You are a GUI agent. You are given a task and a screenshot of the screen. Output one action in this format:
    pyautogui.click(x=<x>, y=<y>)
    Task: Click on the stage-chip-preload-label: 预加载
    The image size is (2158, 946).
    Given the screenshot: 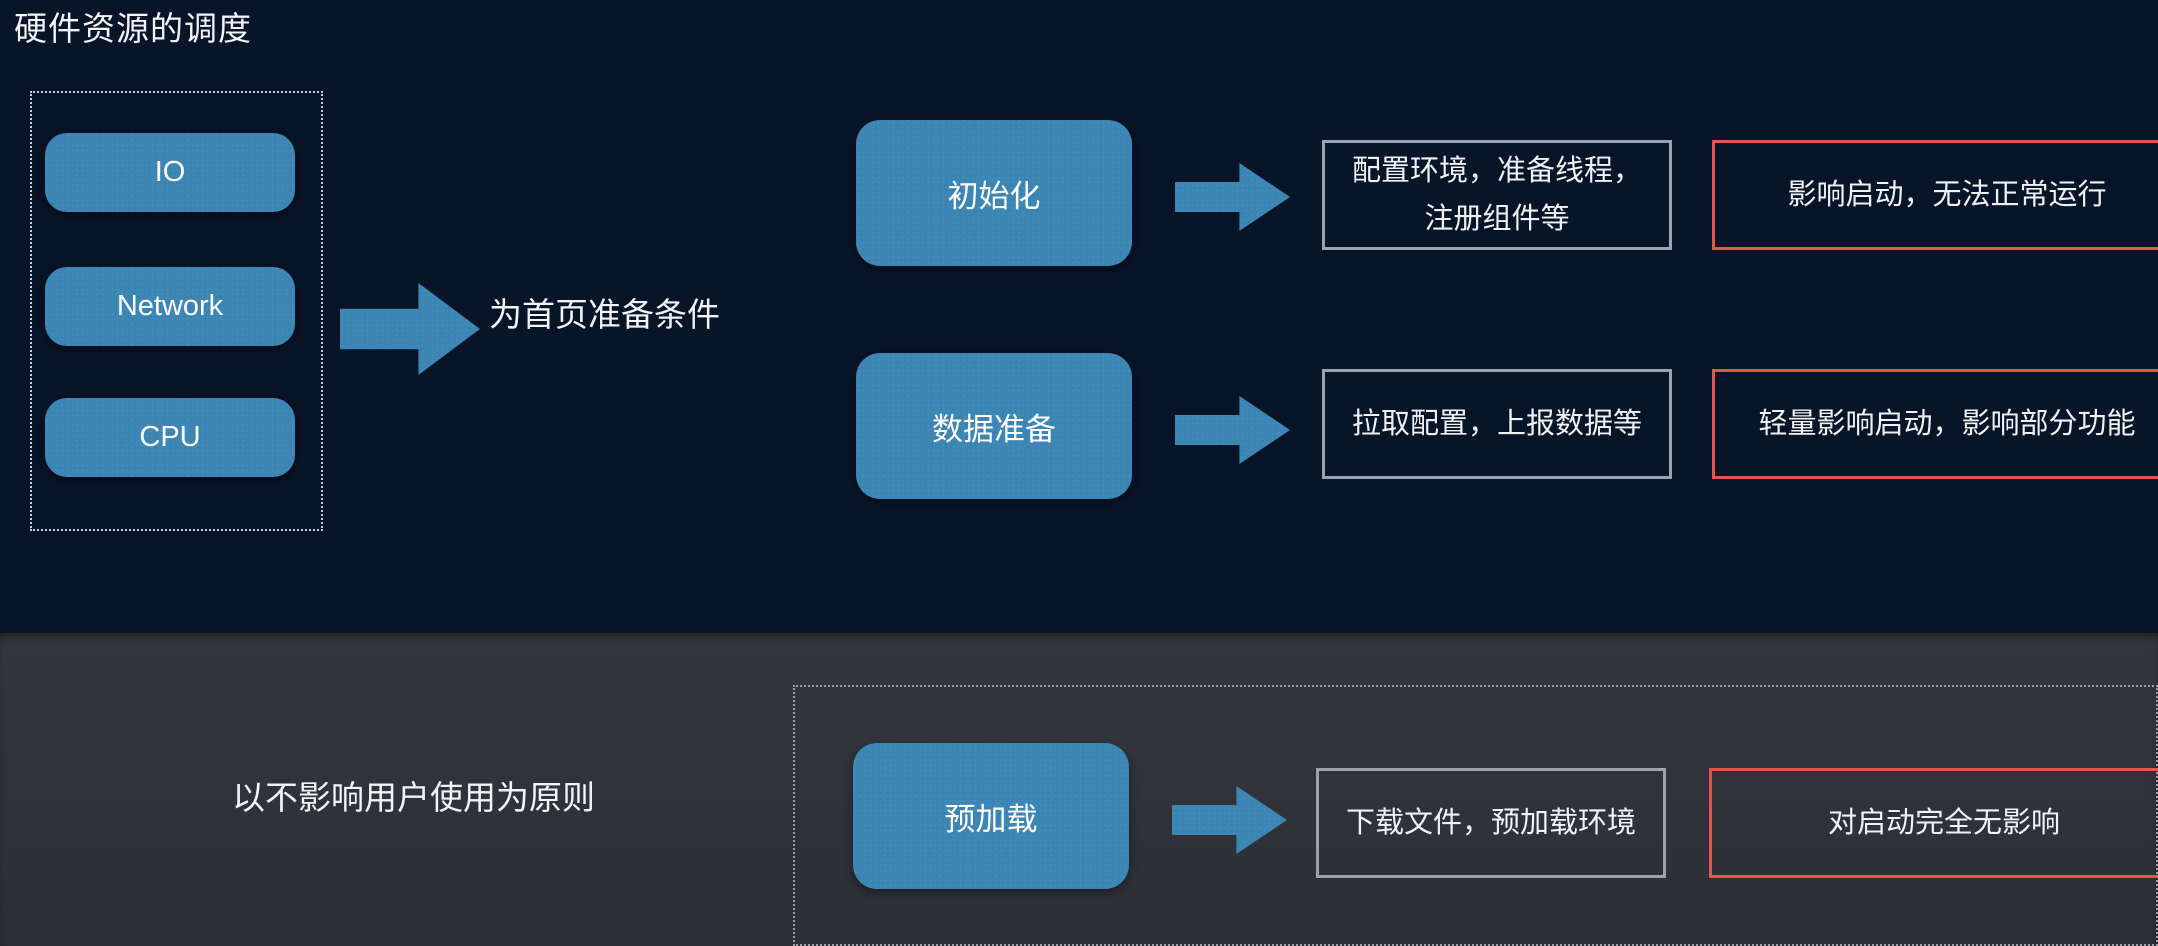 What is the action you would take?
    pyautogui.click(x=991, y=819)
    